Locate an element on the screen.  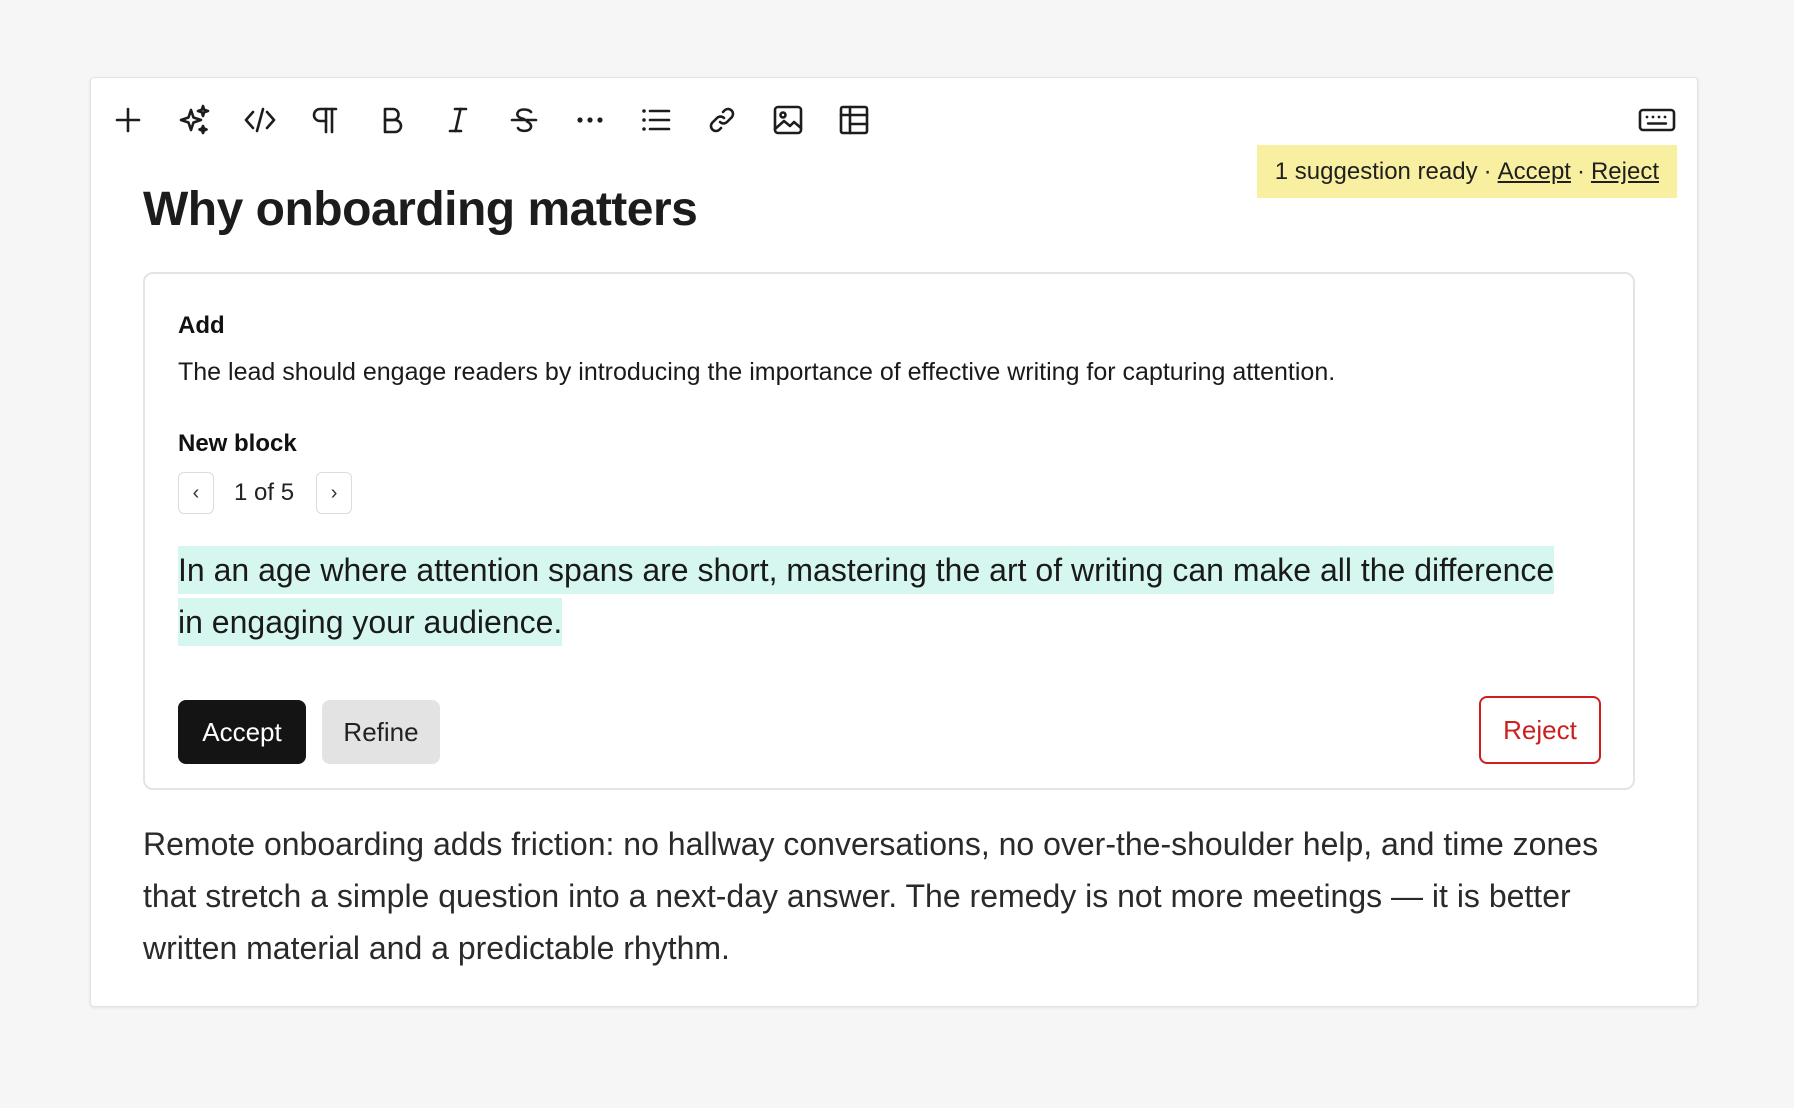
suggestion-count: 1 suggestion ready is located at coordinates (1376, 171).